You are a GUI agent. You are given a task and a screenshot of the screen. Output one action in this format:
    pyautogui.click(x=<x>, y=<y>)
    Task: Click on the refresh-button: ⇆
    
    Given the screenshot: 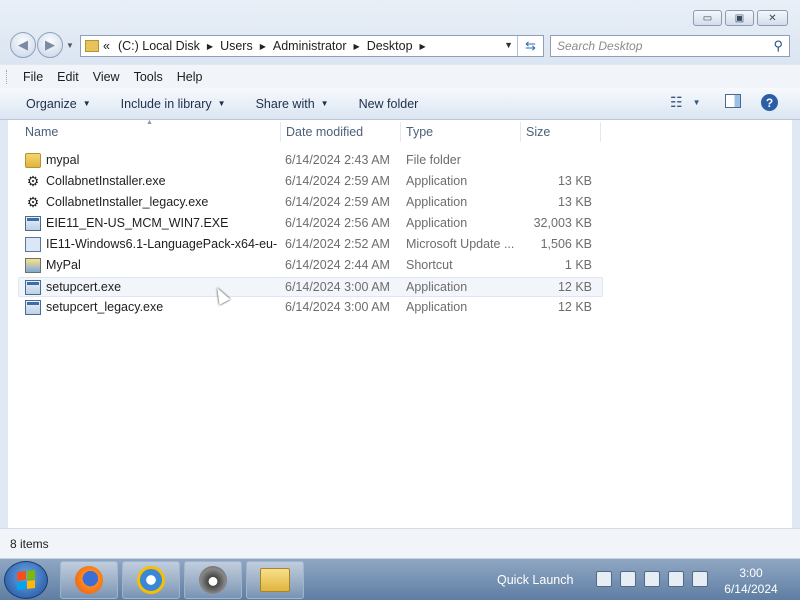 What is the action you would take?
    pyautogui.click(x=530, y=46)
    